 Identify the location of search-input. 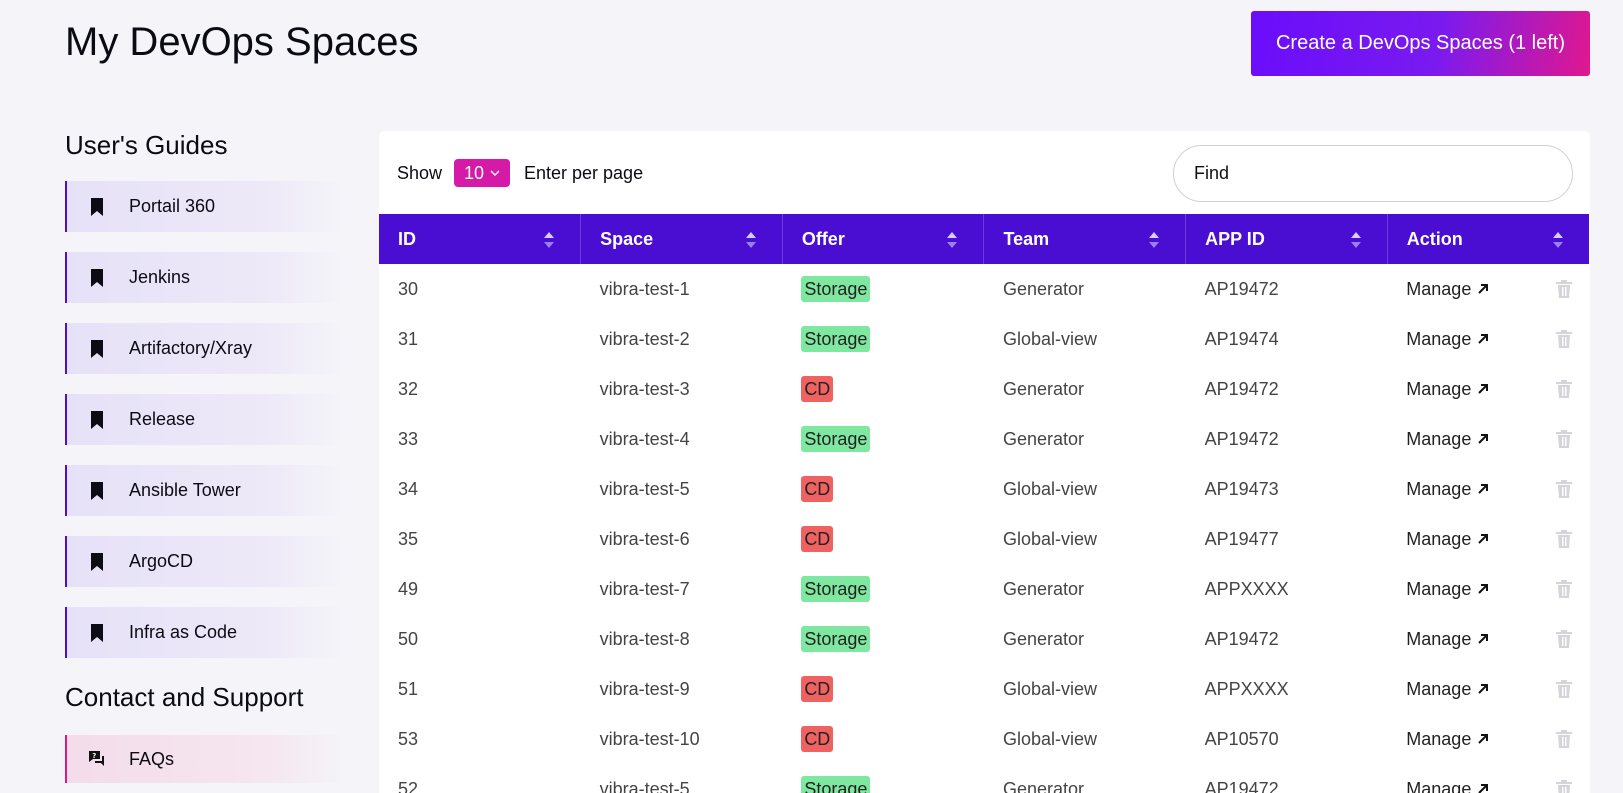
(1373, 173).